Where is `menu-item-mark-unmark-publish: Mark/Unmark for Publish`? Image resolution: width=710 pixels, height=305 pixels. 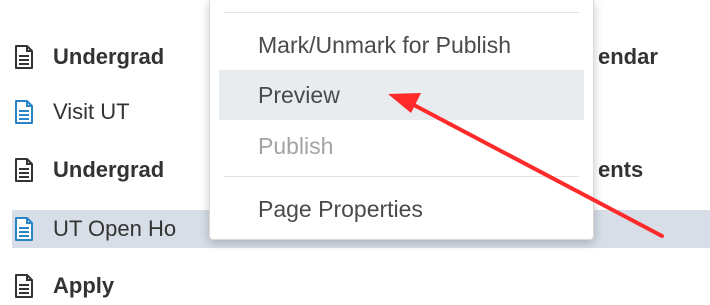 menu-item-mark-unmark-publish: Mark/Unmark for Publish is located at coordinates (401, 45).